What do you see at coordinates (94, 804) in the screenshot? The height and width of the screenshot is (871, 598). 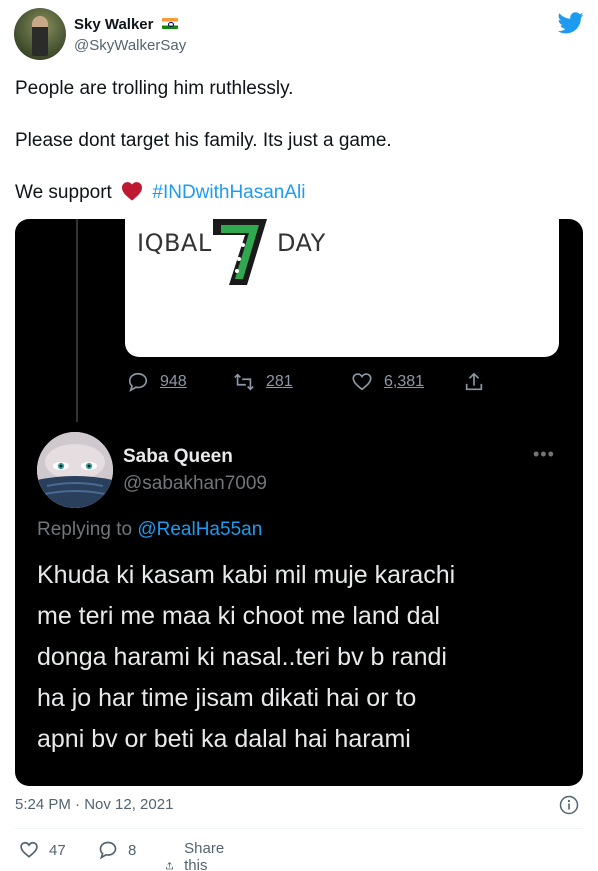 I see `tweet-timestamp: 5:24 PM · Nov 12, 2021` at bounding box center [94, 804].